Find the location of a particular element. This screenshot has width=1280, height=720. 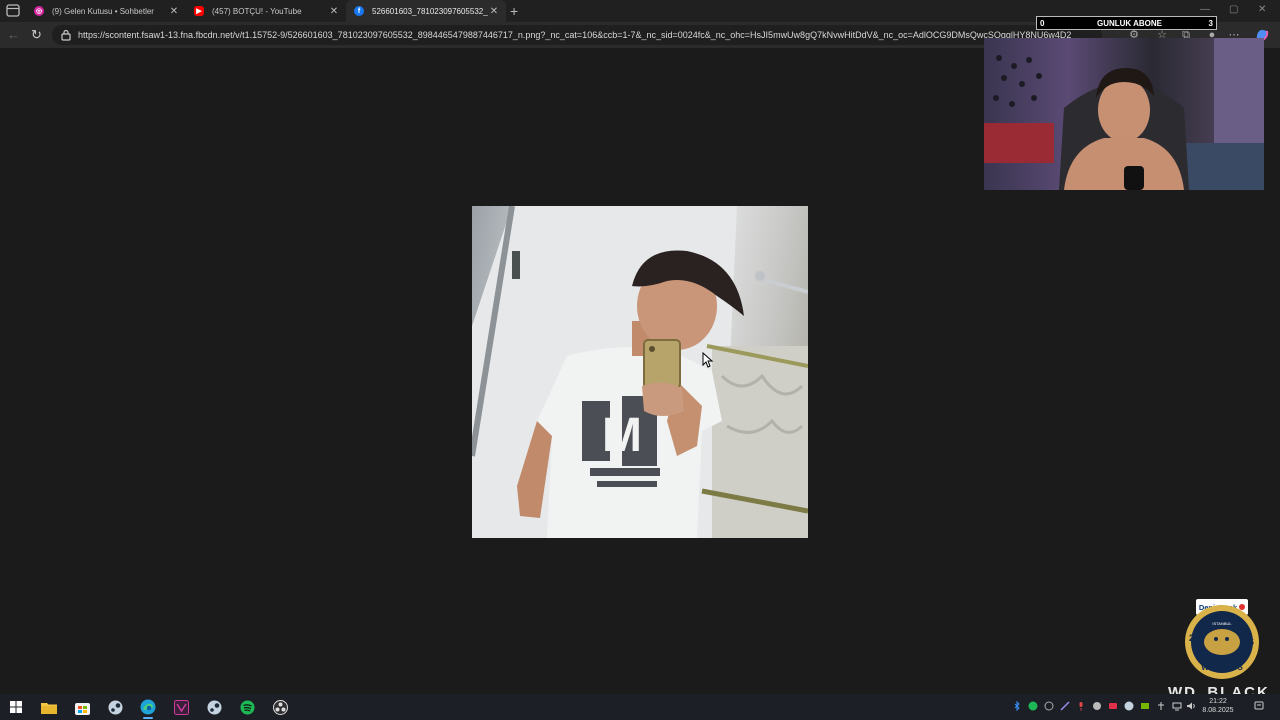

clock-time: 21:22 is located at coordinates (1218, 701).